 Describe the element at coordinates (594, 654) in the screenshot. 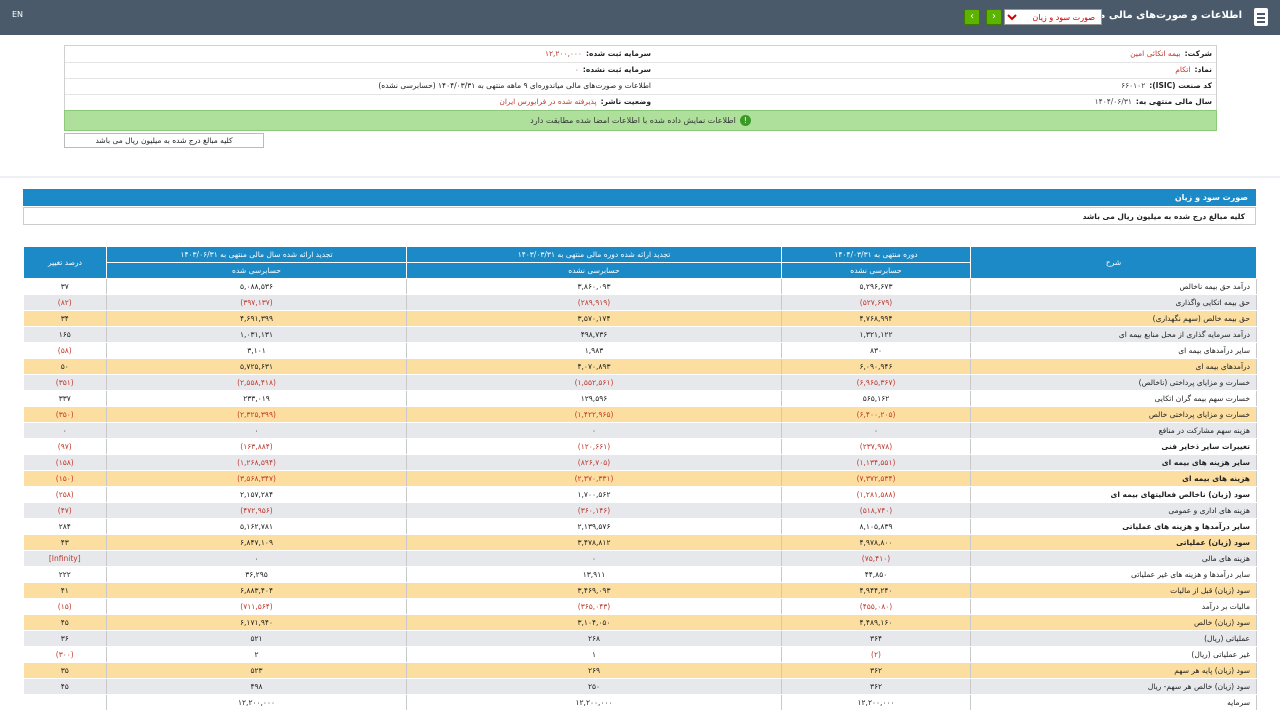

I see `row-value-restated-period: ۱` at that location.